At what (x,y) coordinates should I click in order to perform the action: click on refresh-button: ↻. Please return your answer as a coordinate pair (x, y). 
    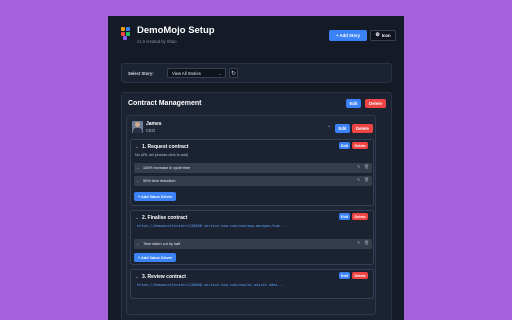
    Looking at the image, I should click on (233, 73).